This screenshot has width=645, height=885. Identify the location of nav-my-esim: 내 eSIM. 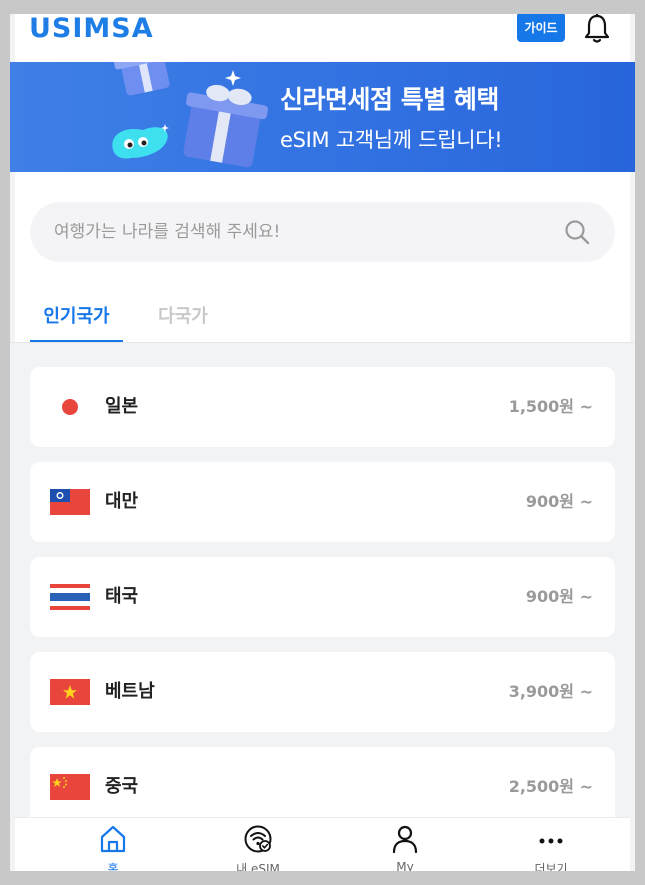
(258, 844).